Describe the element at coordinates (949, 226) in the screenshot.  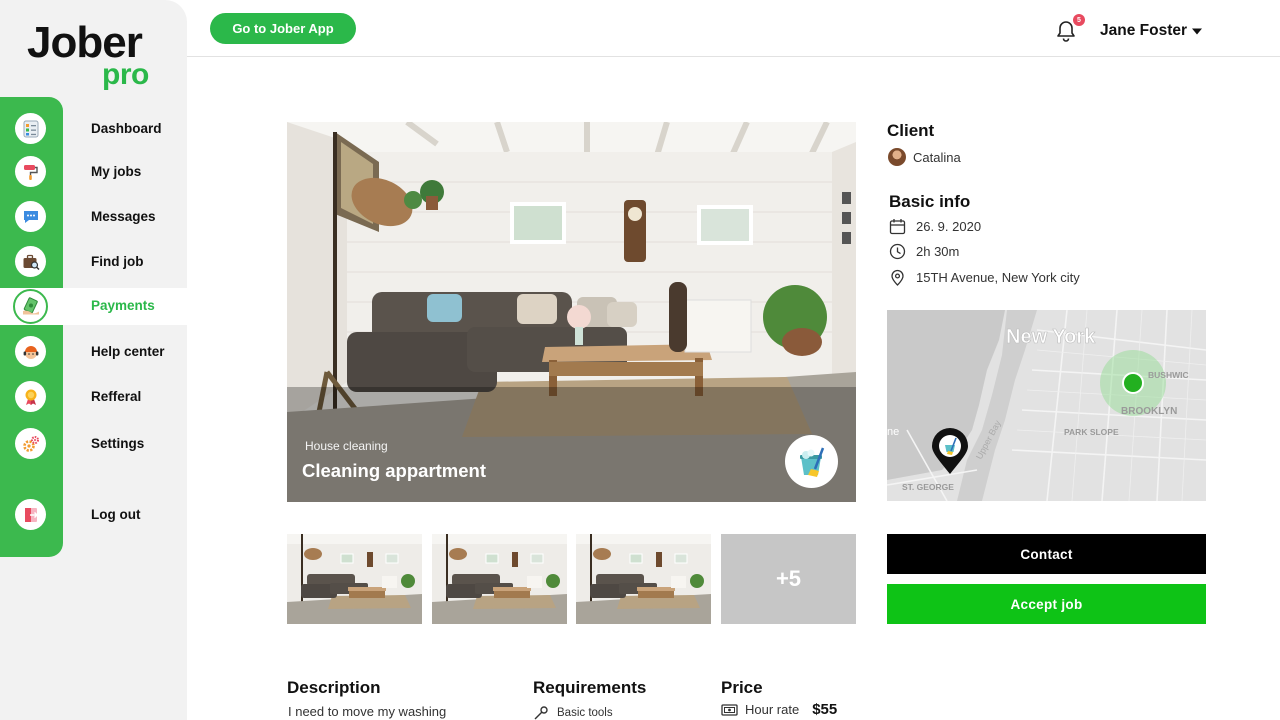
I see `job-date: 26. 9. 2020` at that location.